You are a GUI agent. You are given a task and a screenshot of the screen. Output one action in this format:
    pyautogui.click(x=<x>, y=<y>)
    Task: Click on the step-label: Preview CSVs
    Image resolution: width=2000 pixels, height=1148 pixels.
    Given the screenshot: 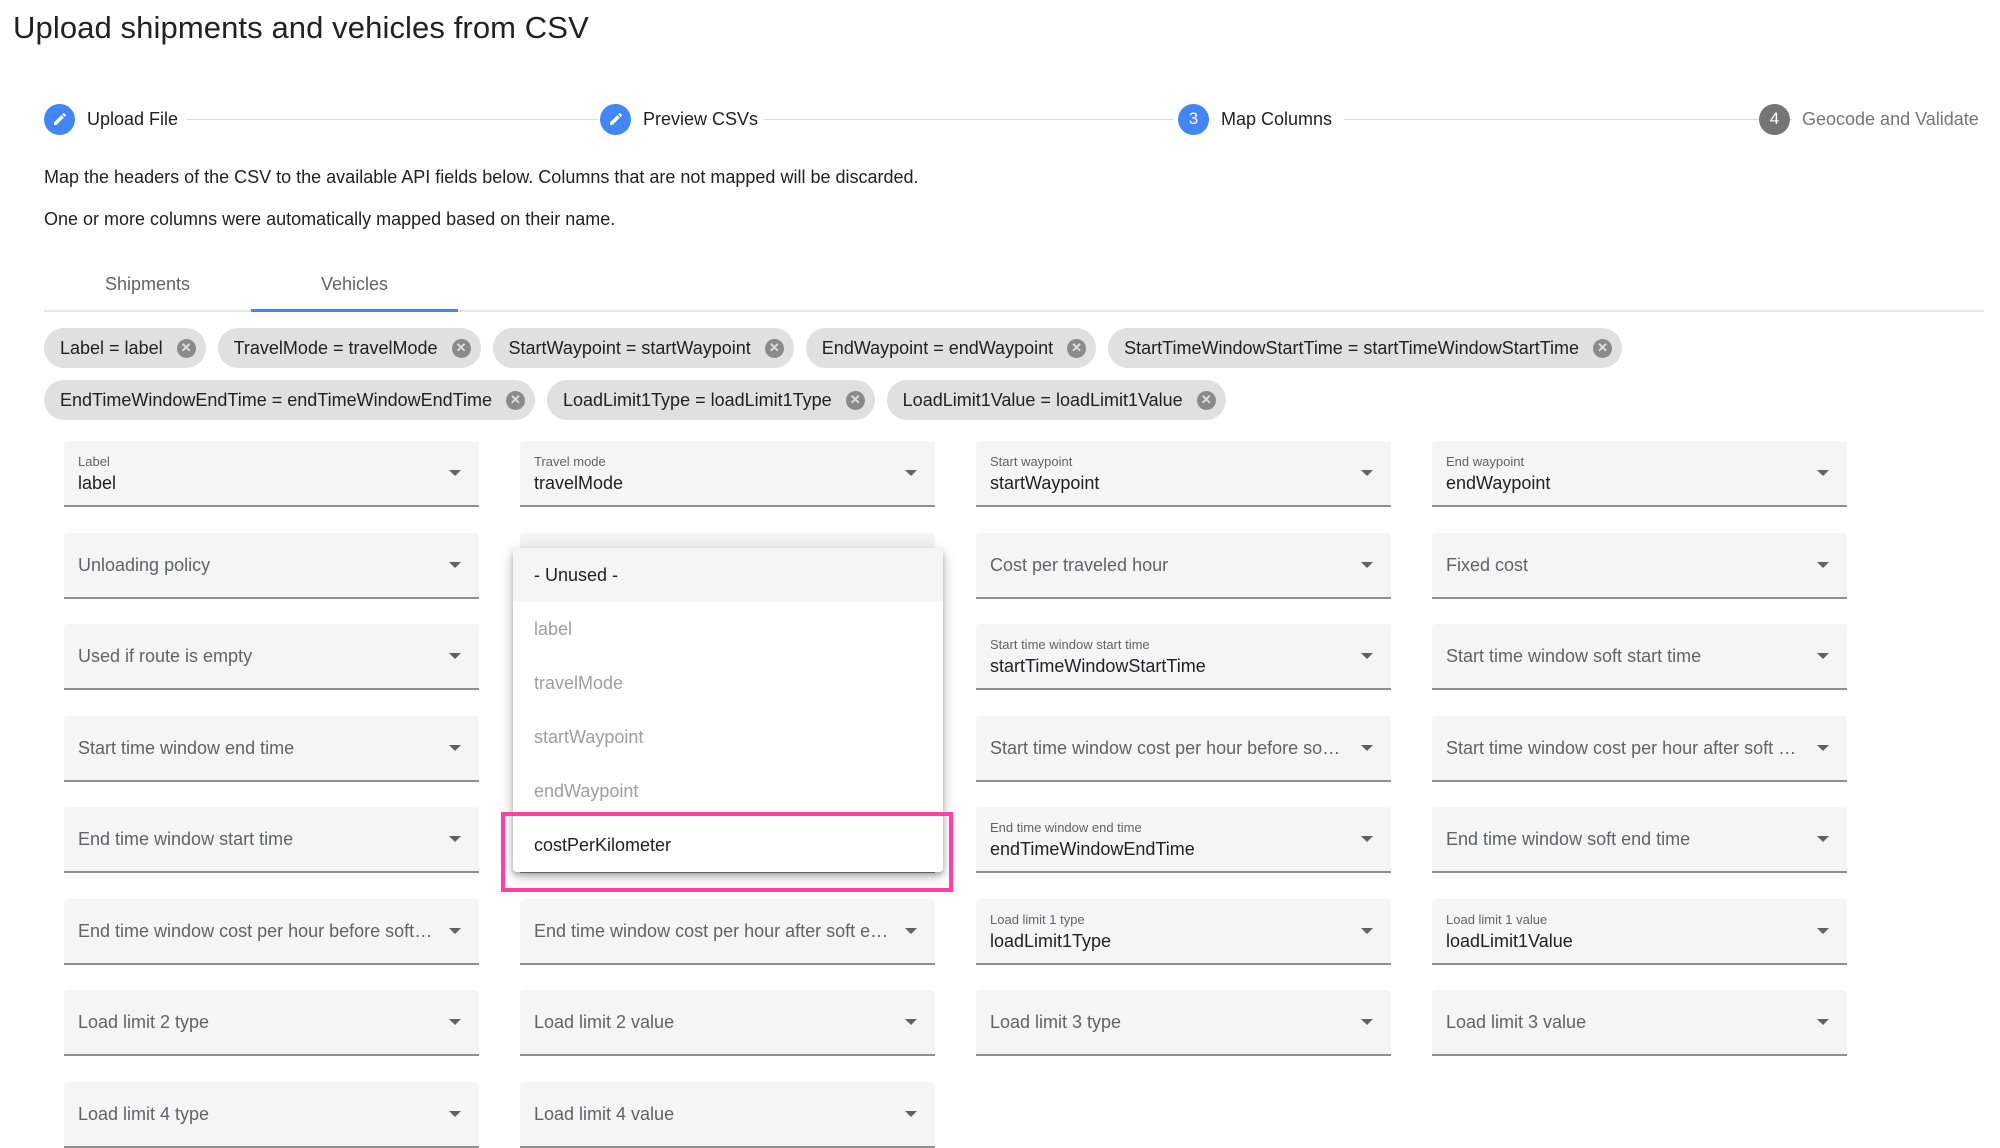 What is the action you would take?
    pyautogui.click(x=701, y=118)
    